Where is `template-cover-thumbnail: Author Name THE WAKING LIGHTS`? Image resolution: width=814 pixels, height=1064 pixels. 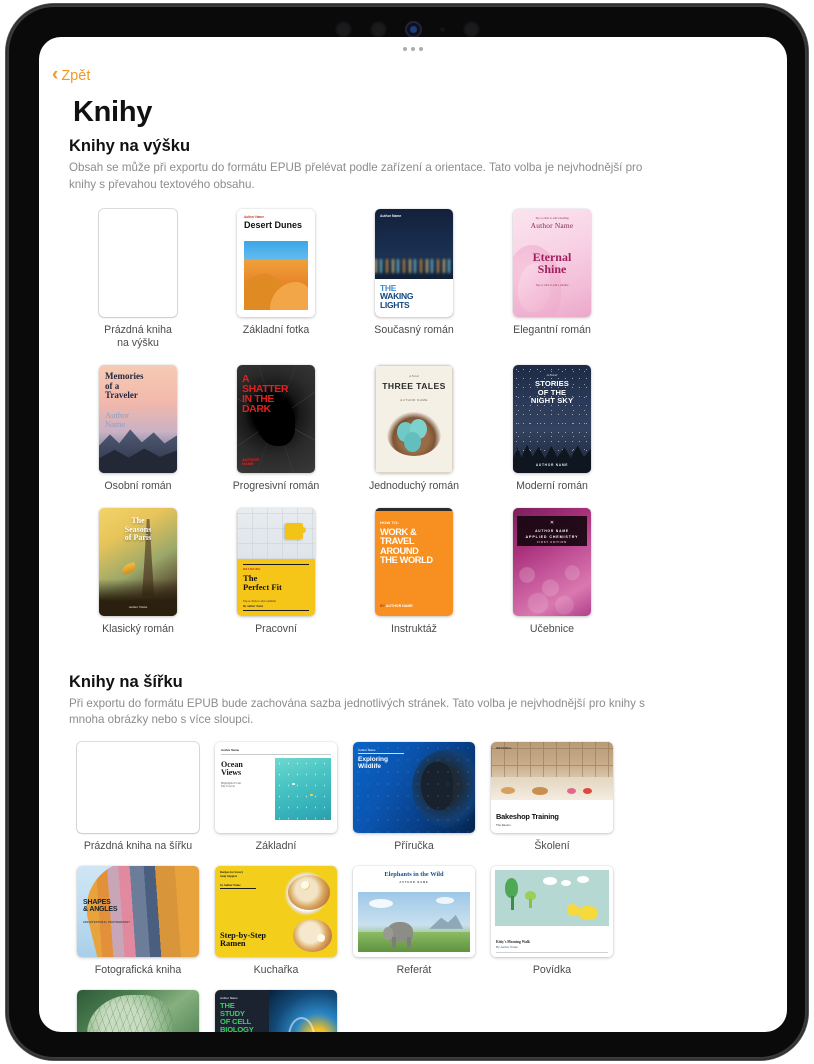
template-cover-thumbnail: Author Name THE WAKING LIGHTS is located at coordinates (414, 262).